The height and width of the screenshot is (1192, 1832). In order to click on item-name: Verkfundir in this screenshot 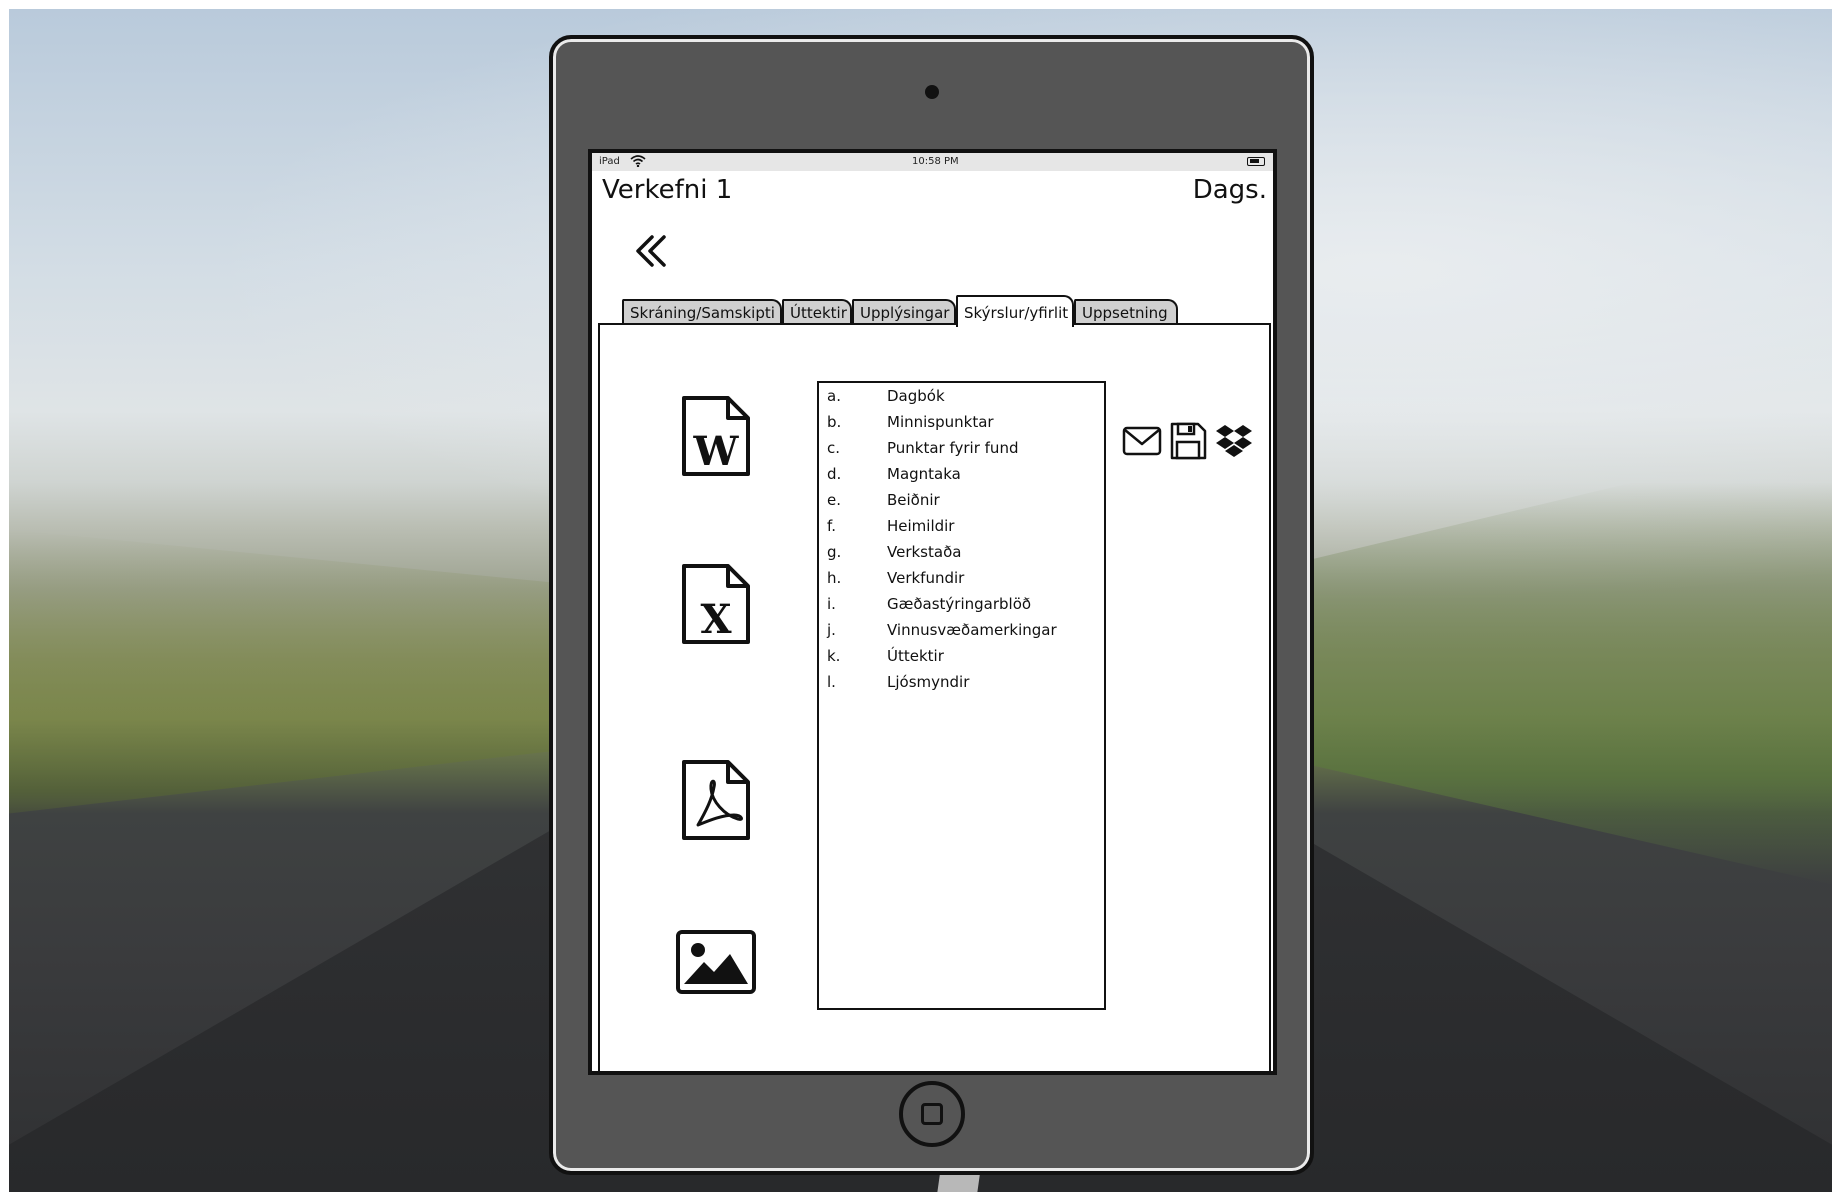, I will do `click(926, 578)`.